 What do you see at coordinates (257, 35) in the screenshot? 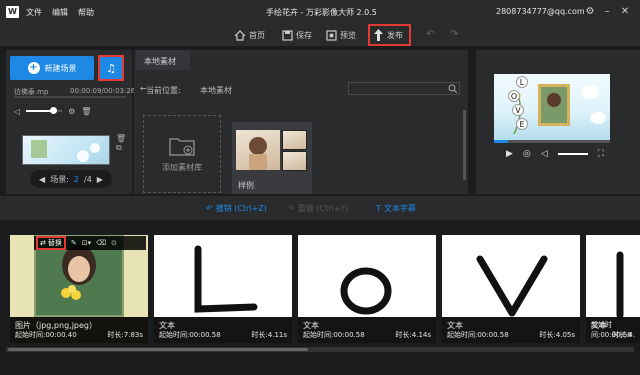
I see `home-label: 首页` at bounding box center [257, 35].